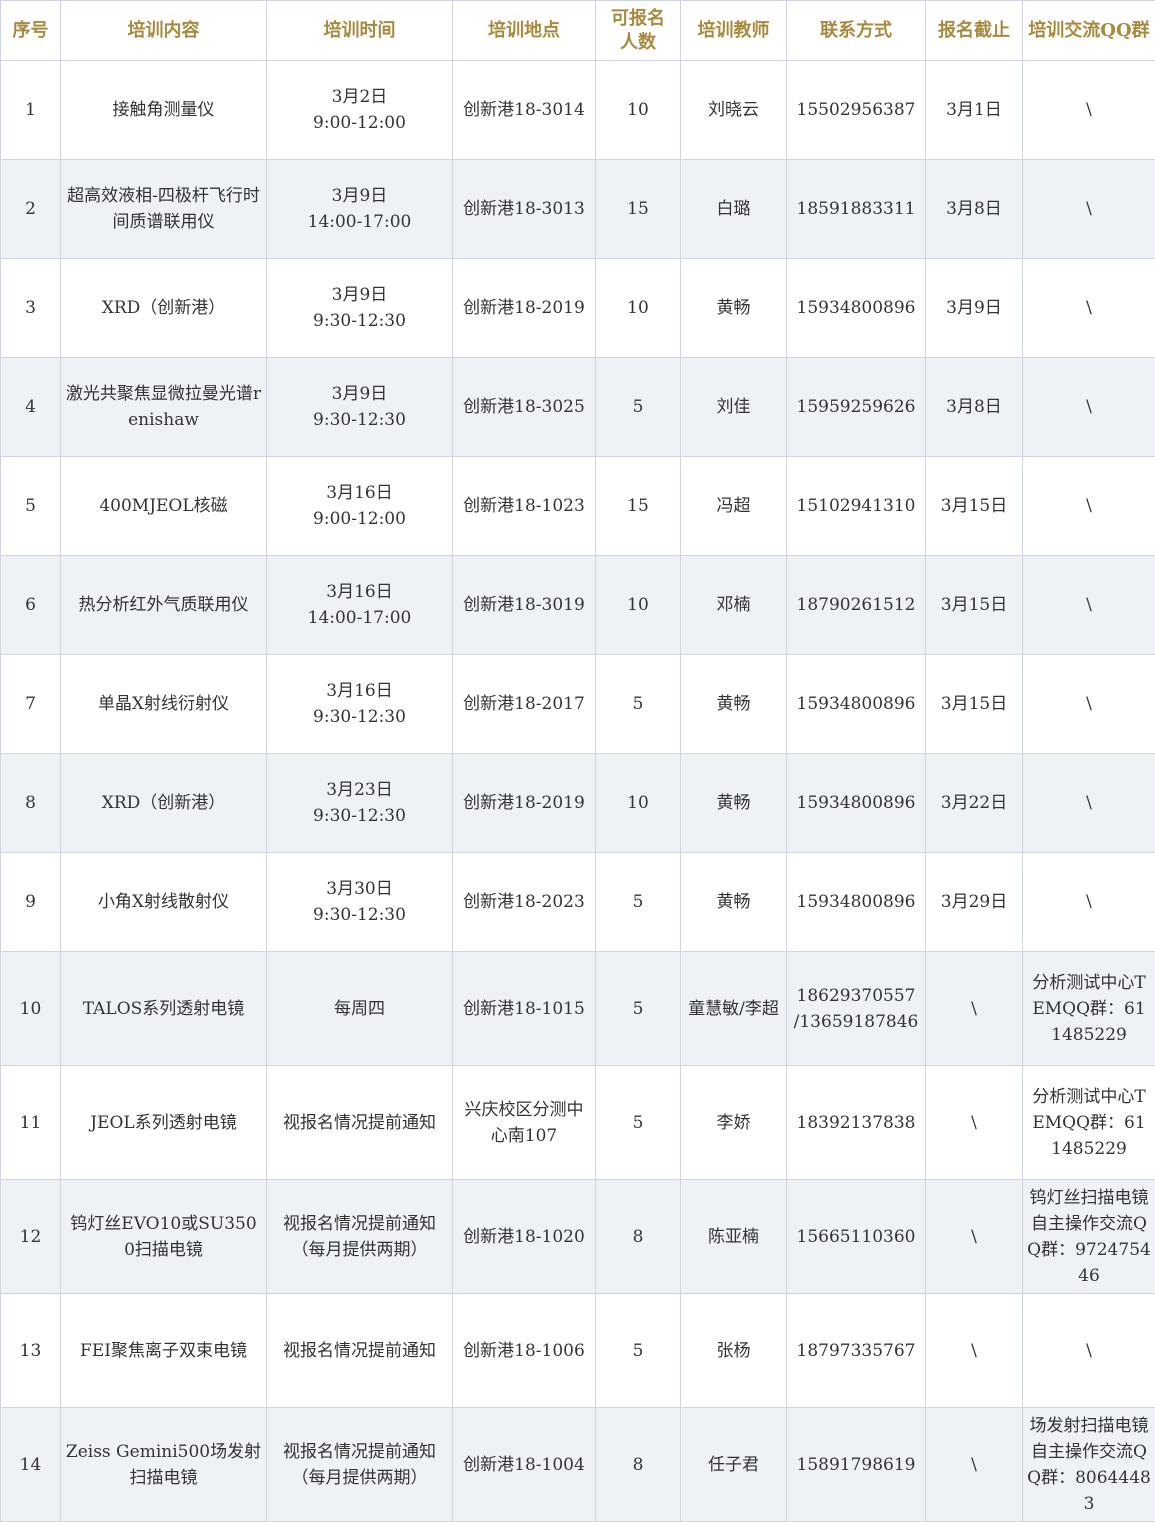 The width and height of the screenshot is (1155, 1523). I want to click on cell-text: 分析测试中心TEMQQ群：611485229, so click(1089, 1008).